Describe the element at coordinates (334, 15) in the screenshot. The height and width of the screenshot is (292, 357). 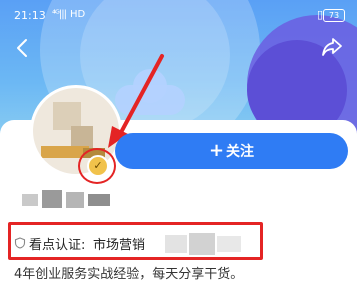
I see `battery-icon: 73` at that location.